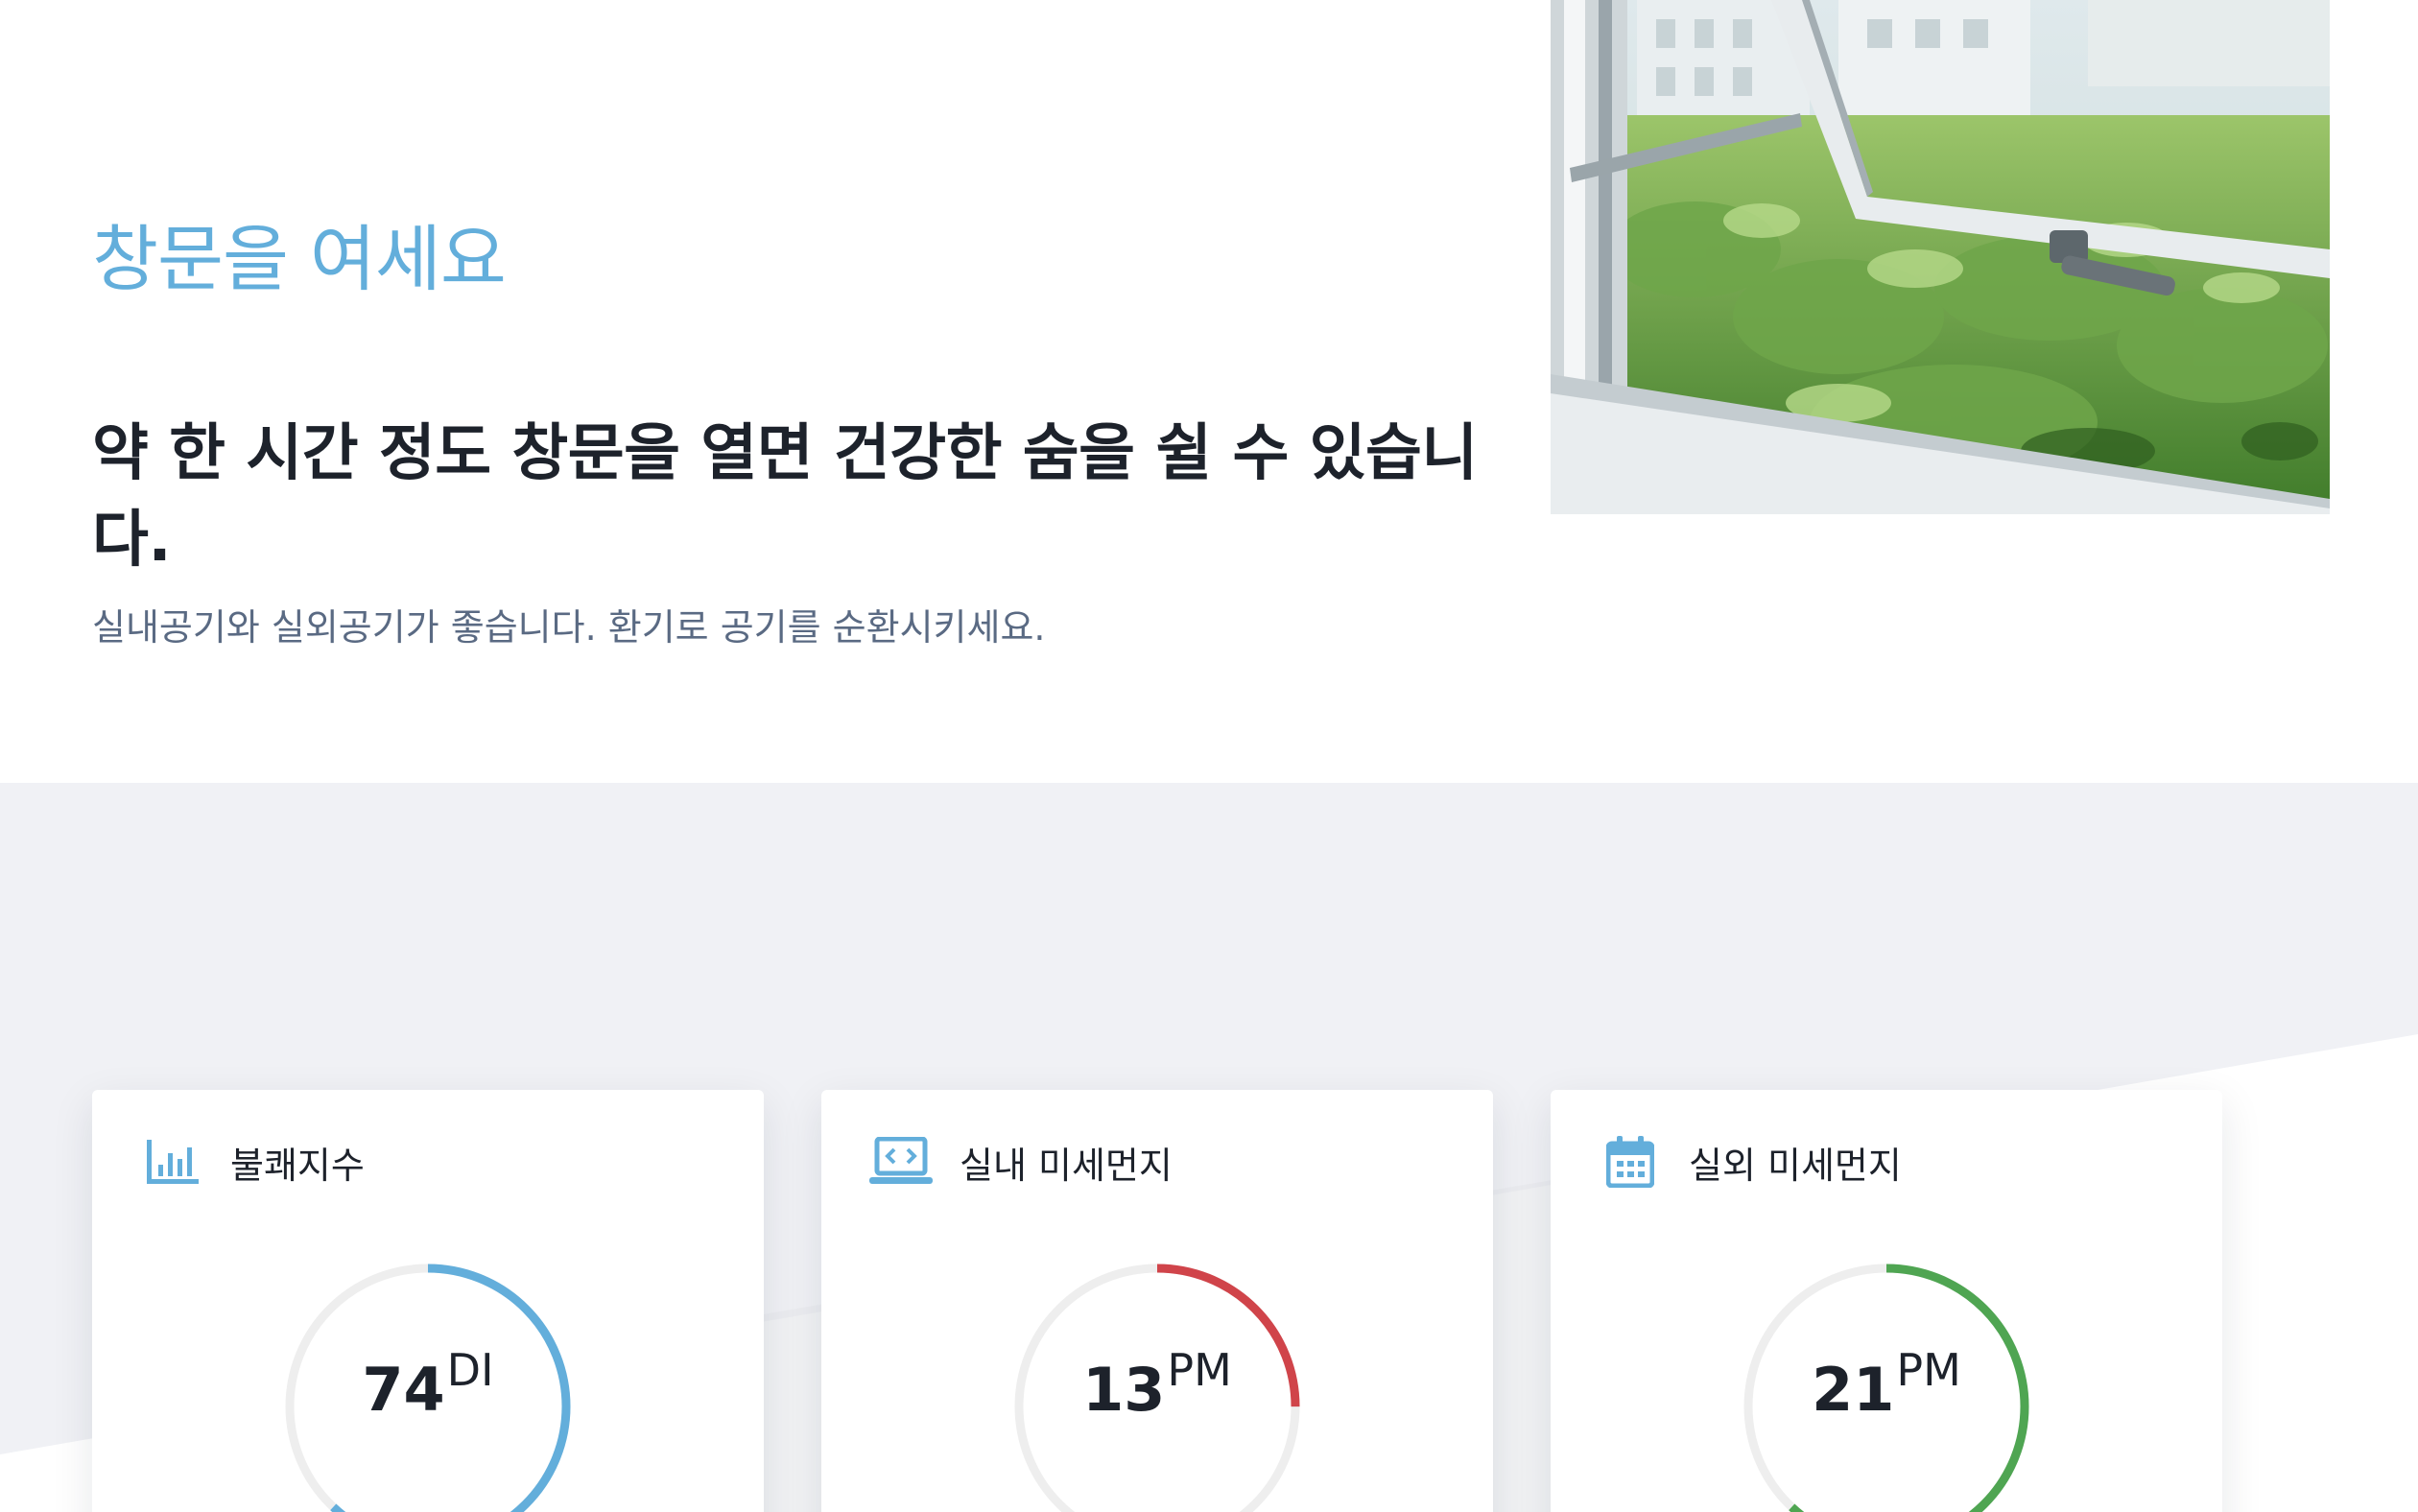 The image size is (2418, 1512). I want to click on laptop-code-icon, so click(901, 1161).